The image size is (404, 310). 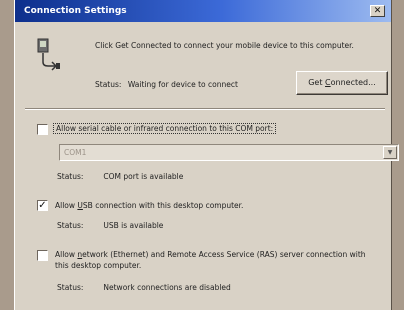 I want to click on divider, so click(x=205, y=109).